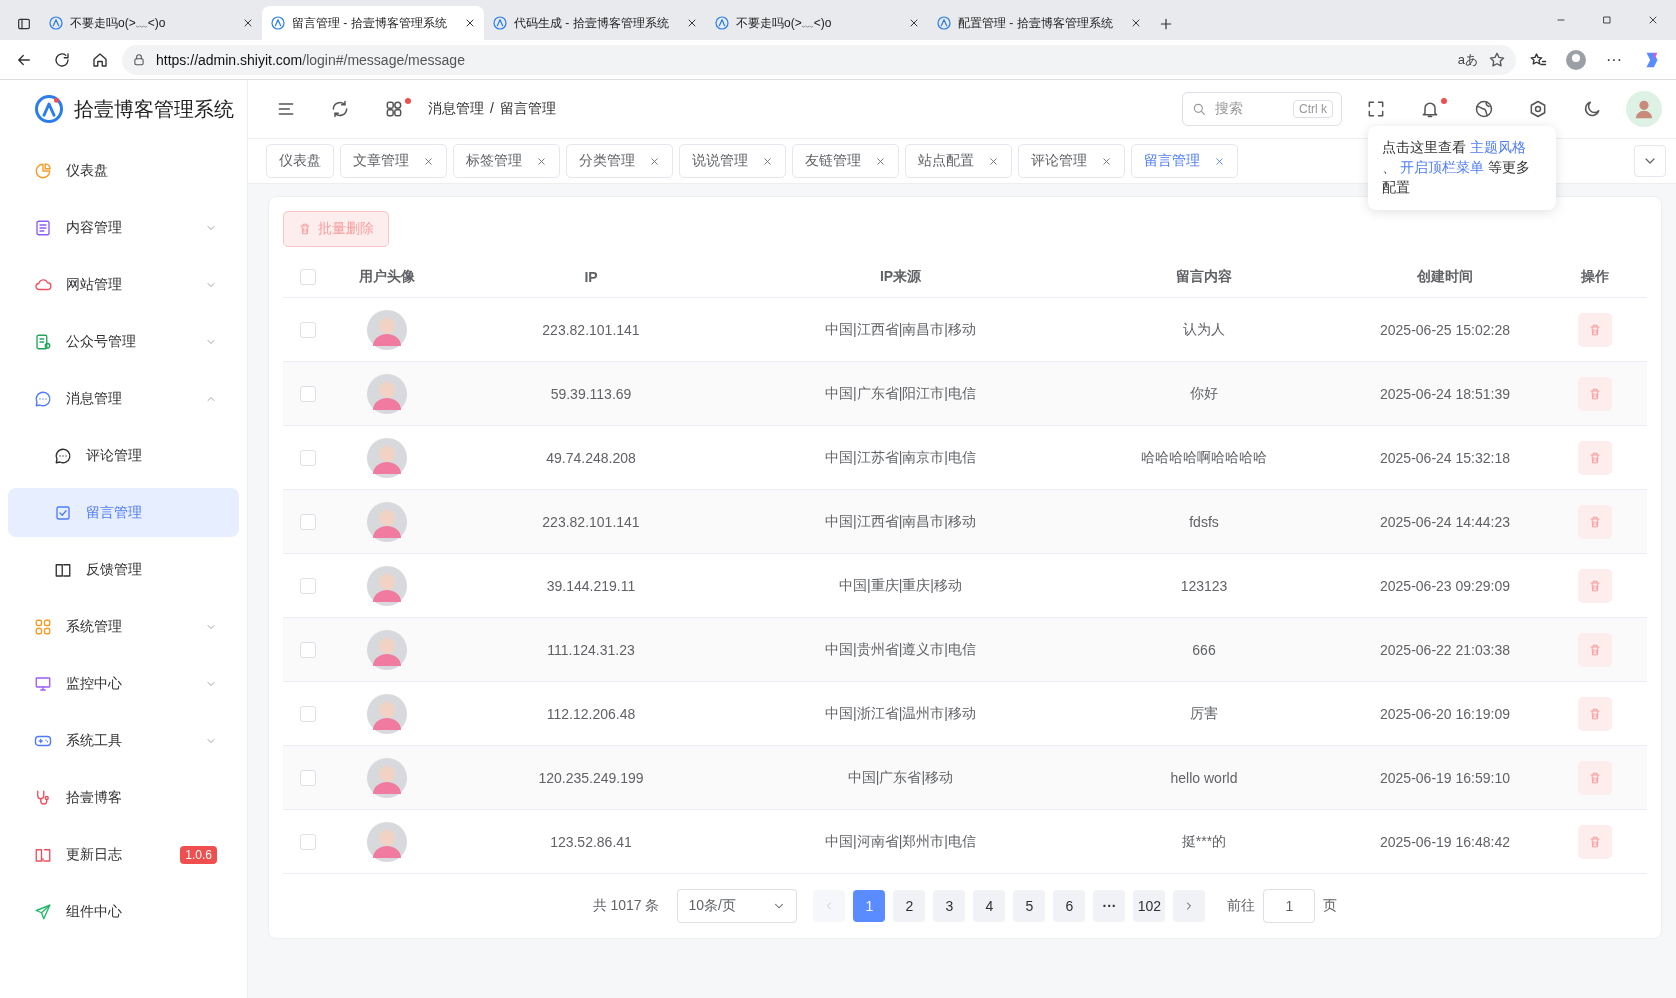 This screenshot has height=998, width=1676. Describe the element at coordinates (949, 906) in the screenshot. I see `page-button: 3` at that location.